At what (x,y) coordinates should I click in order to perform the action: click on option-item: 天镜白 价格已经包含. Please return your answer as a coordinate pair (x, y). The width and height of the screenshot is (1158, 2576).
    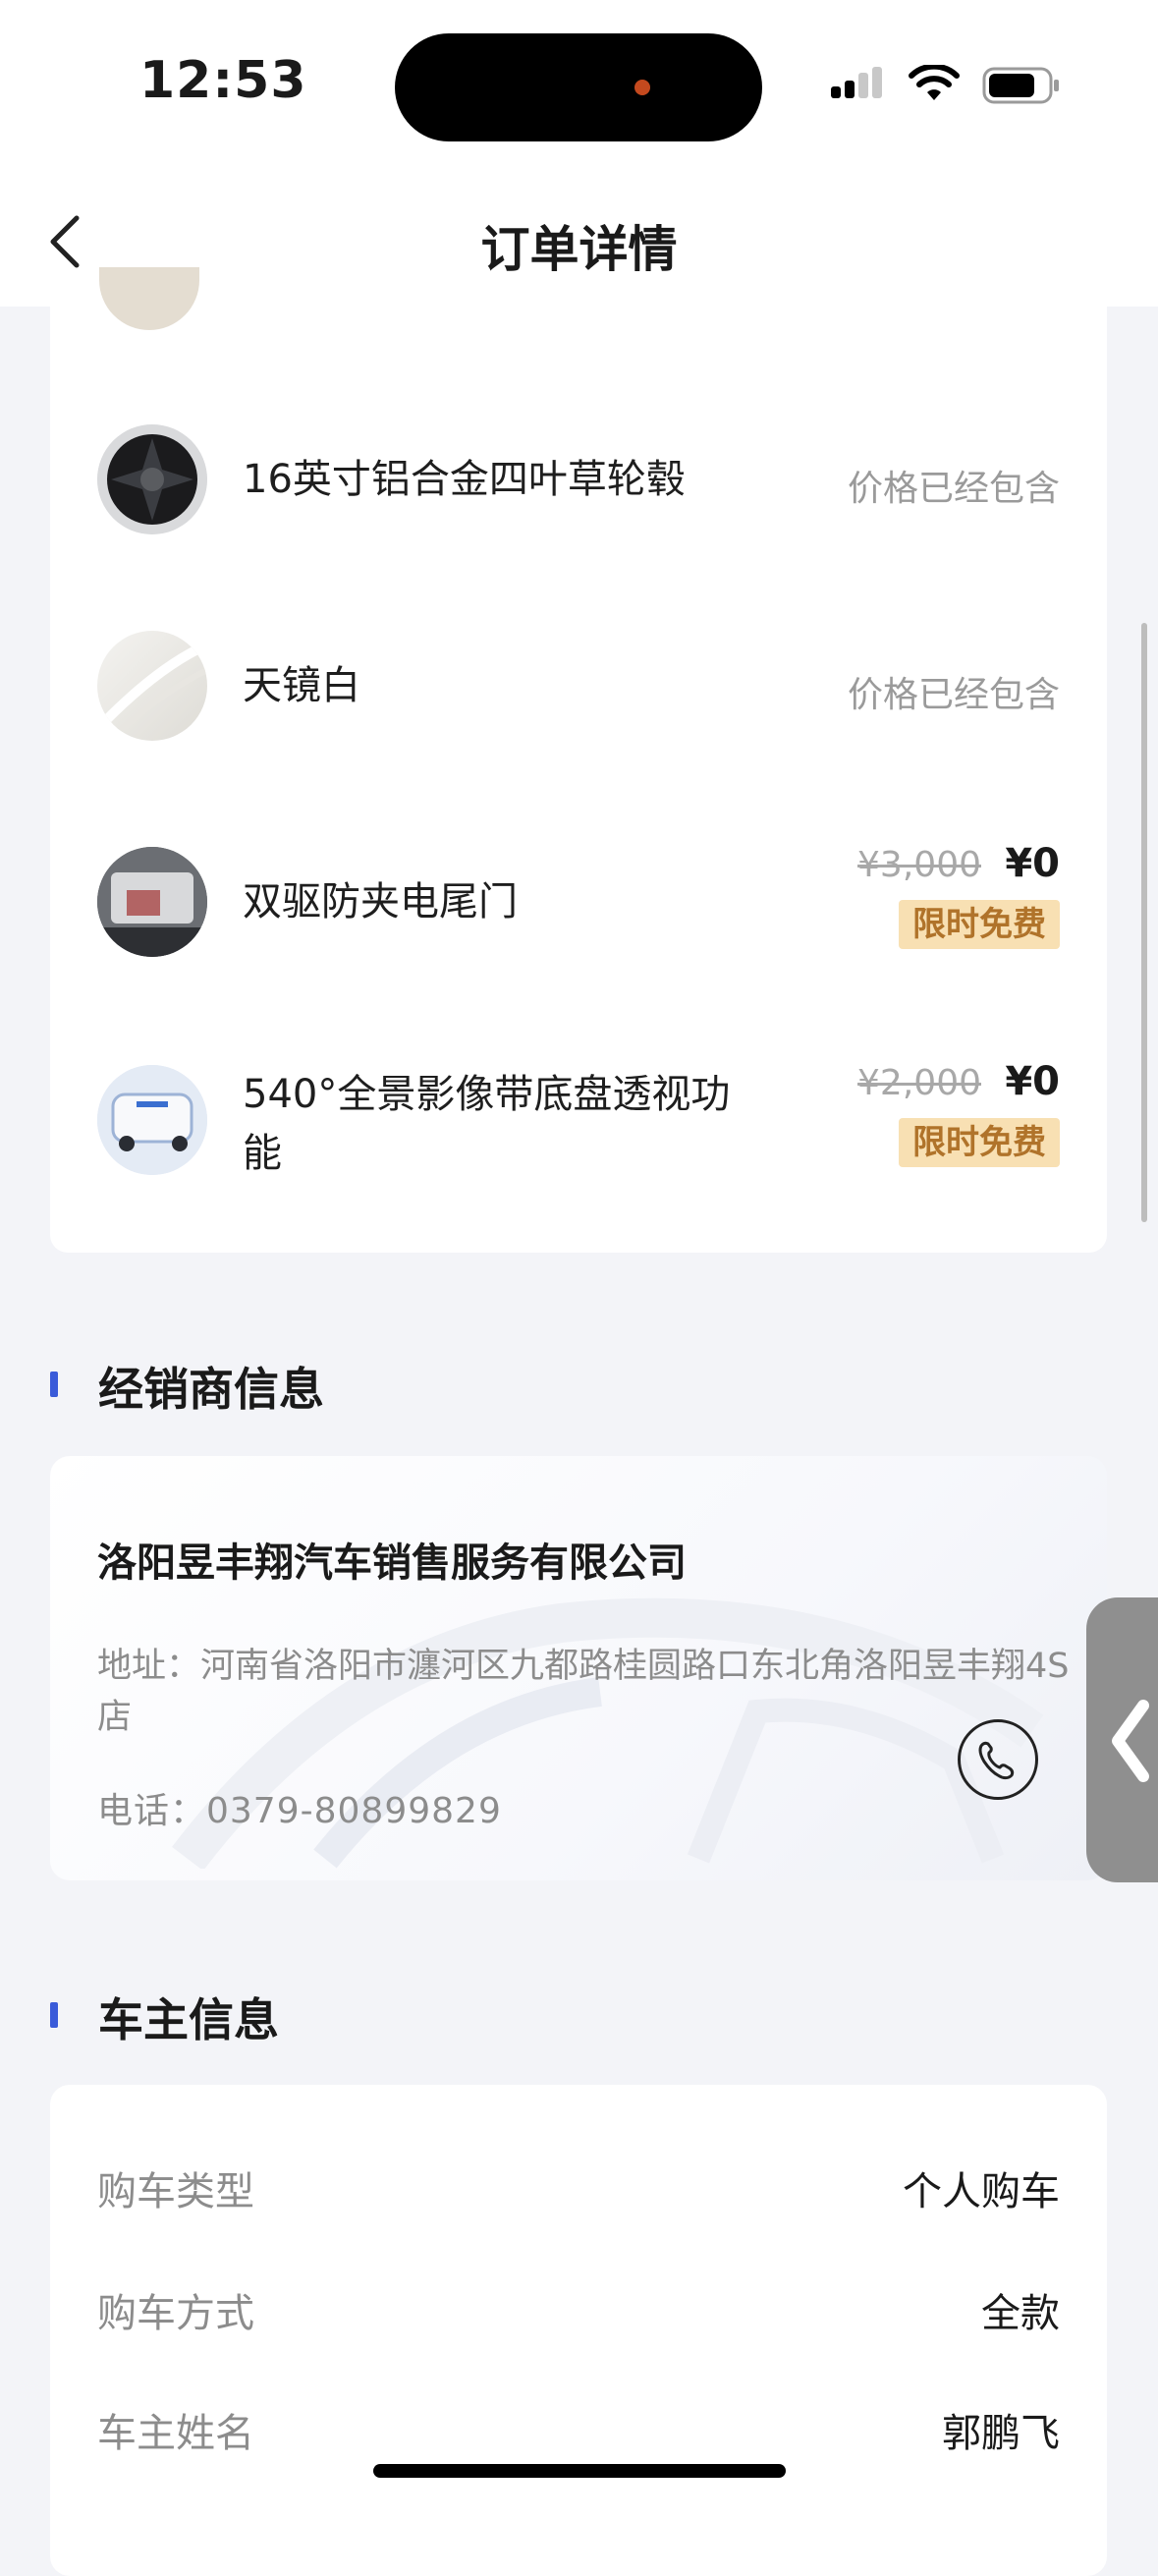
    Looking at the image, I should click on (579, 699).